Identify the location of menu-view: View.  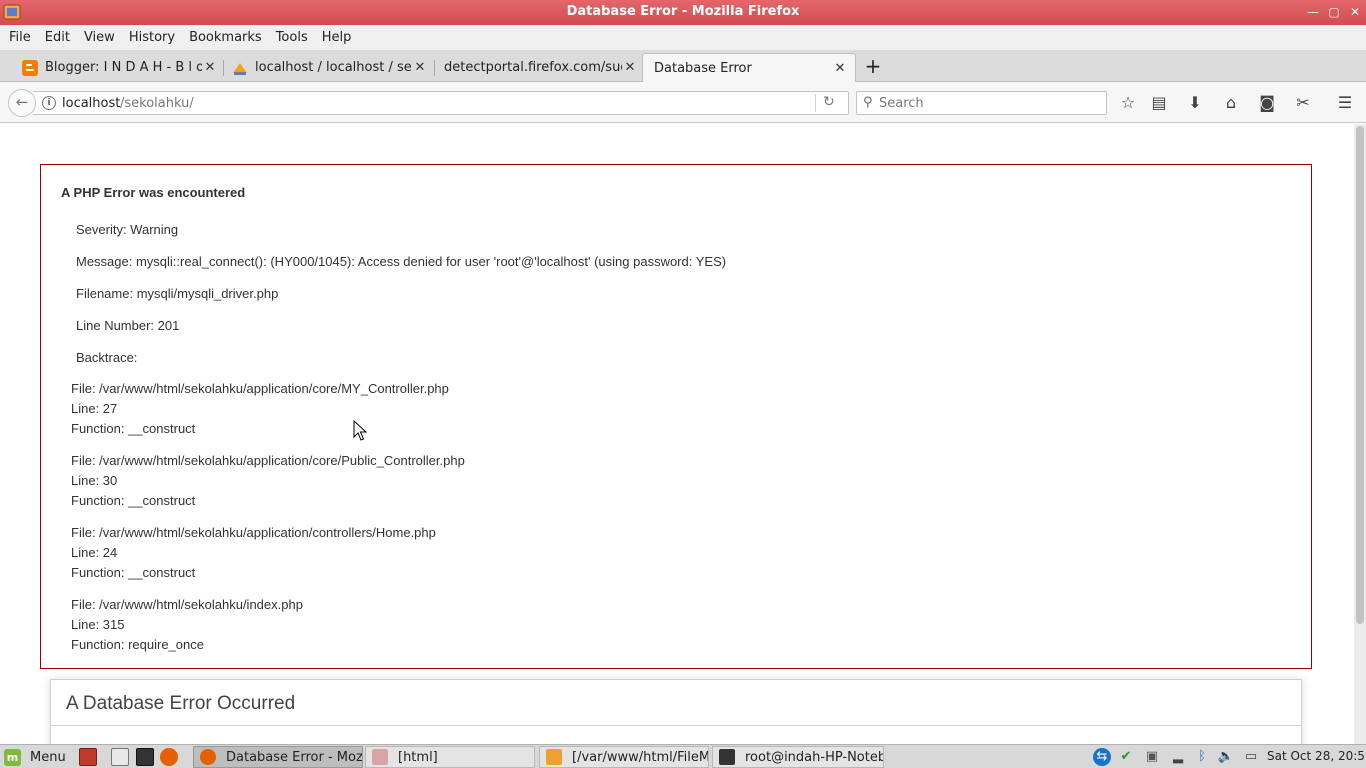
(99, 37).